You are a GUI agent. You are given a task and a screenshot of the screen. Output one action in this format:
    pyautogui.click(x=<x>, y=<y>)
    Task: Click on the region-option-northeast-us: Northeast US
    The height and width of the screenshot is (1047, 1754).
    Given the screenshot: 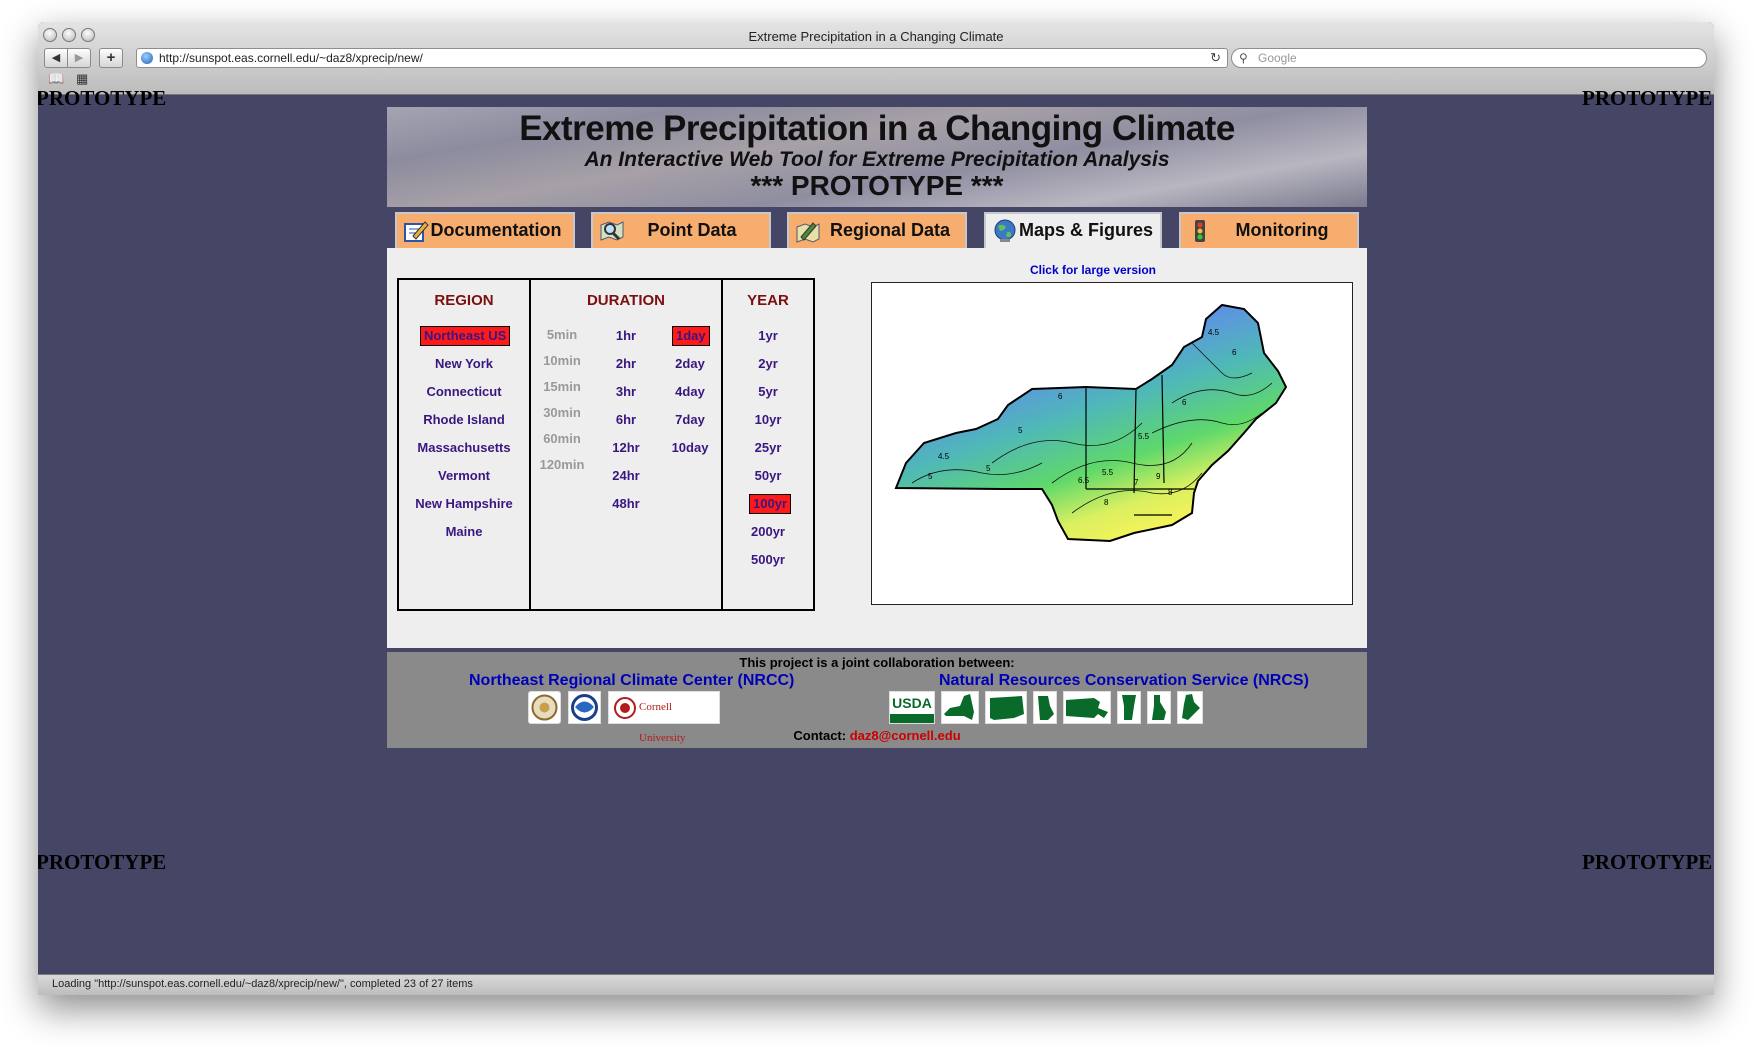 What is the action you would take?
    pyautogui.click(x=465, y=336)
    